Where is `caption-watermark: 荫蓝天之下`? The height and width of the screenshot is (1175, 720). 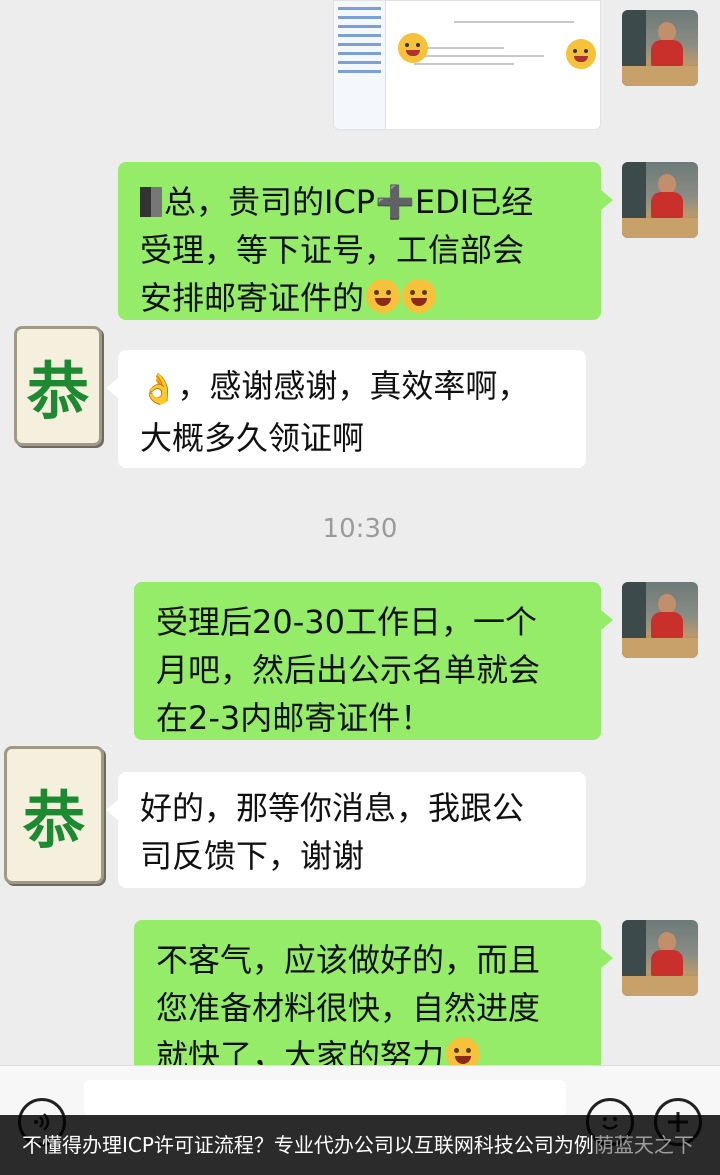 caption-watermark: 荫蓝天之下 is located at coordinates (643, 1145).